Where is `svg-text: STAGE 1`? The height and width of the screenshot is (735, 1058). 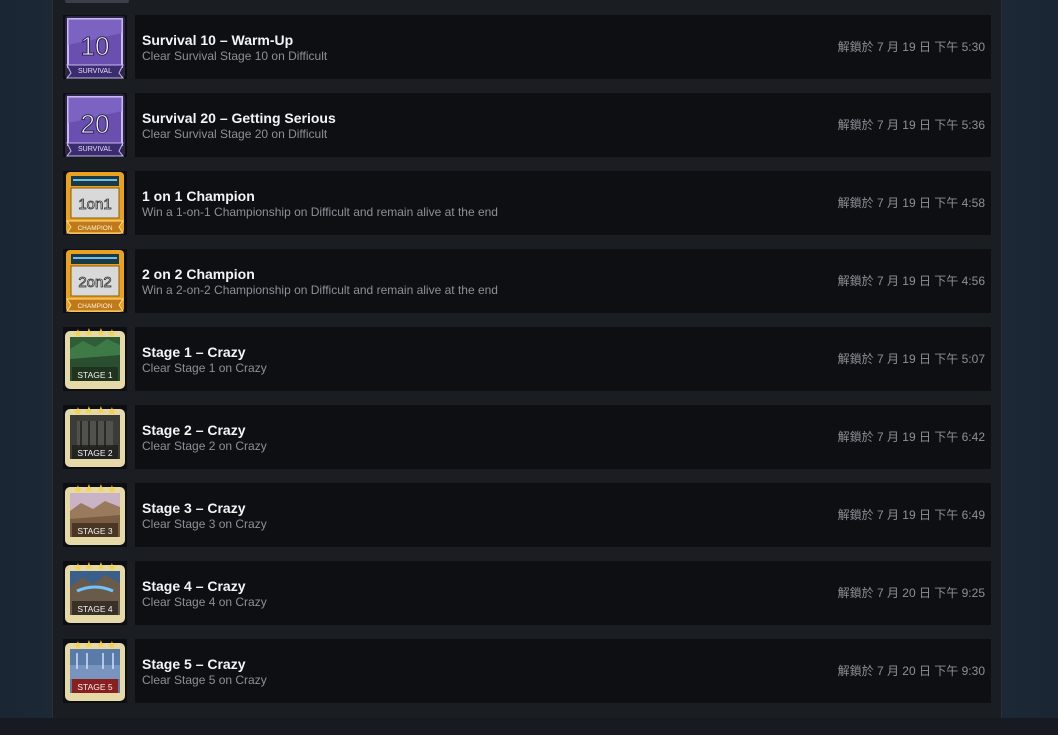
svg-text: STAGE 1 is located at coordinates (95, 375).